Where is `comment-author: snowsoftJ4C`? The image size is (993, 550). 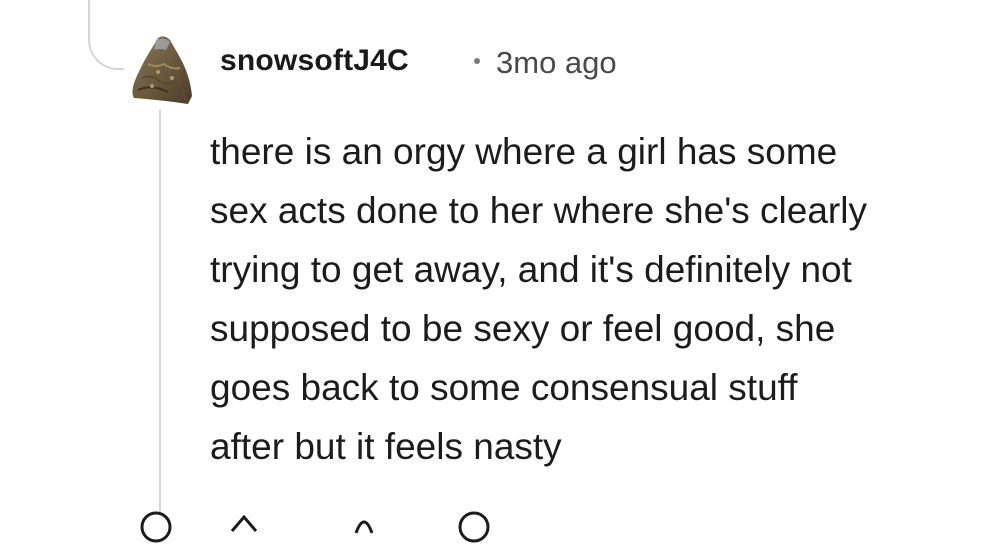 comment-author: snowsoftJ4C is located at coordinates (314, 61).